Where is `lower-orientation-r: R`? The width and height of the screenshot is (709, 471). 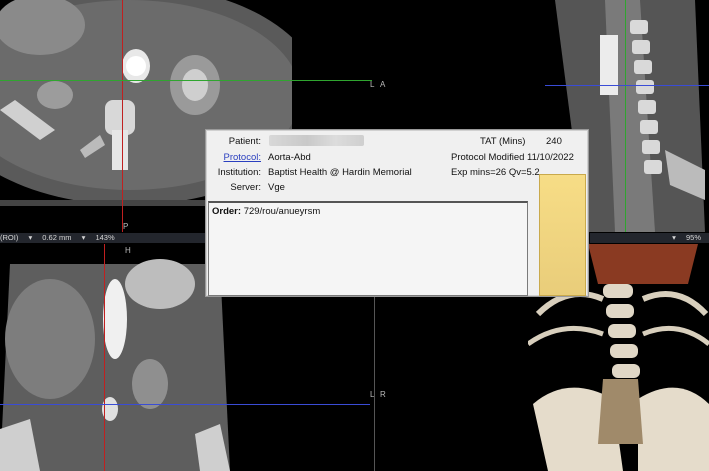
lower-orientation-r: R is located at coordinates (383, 394).